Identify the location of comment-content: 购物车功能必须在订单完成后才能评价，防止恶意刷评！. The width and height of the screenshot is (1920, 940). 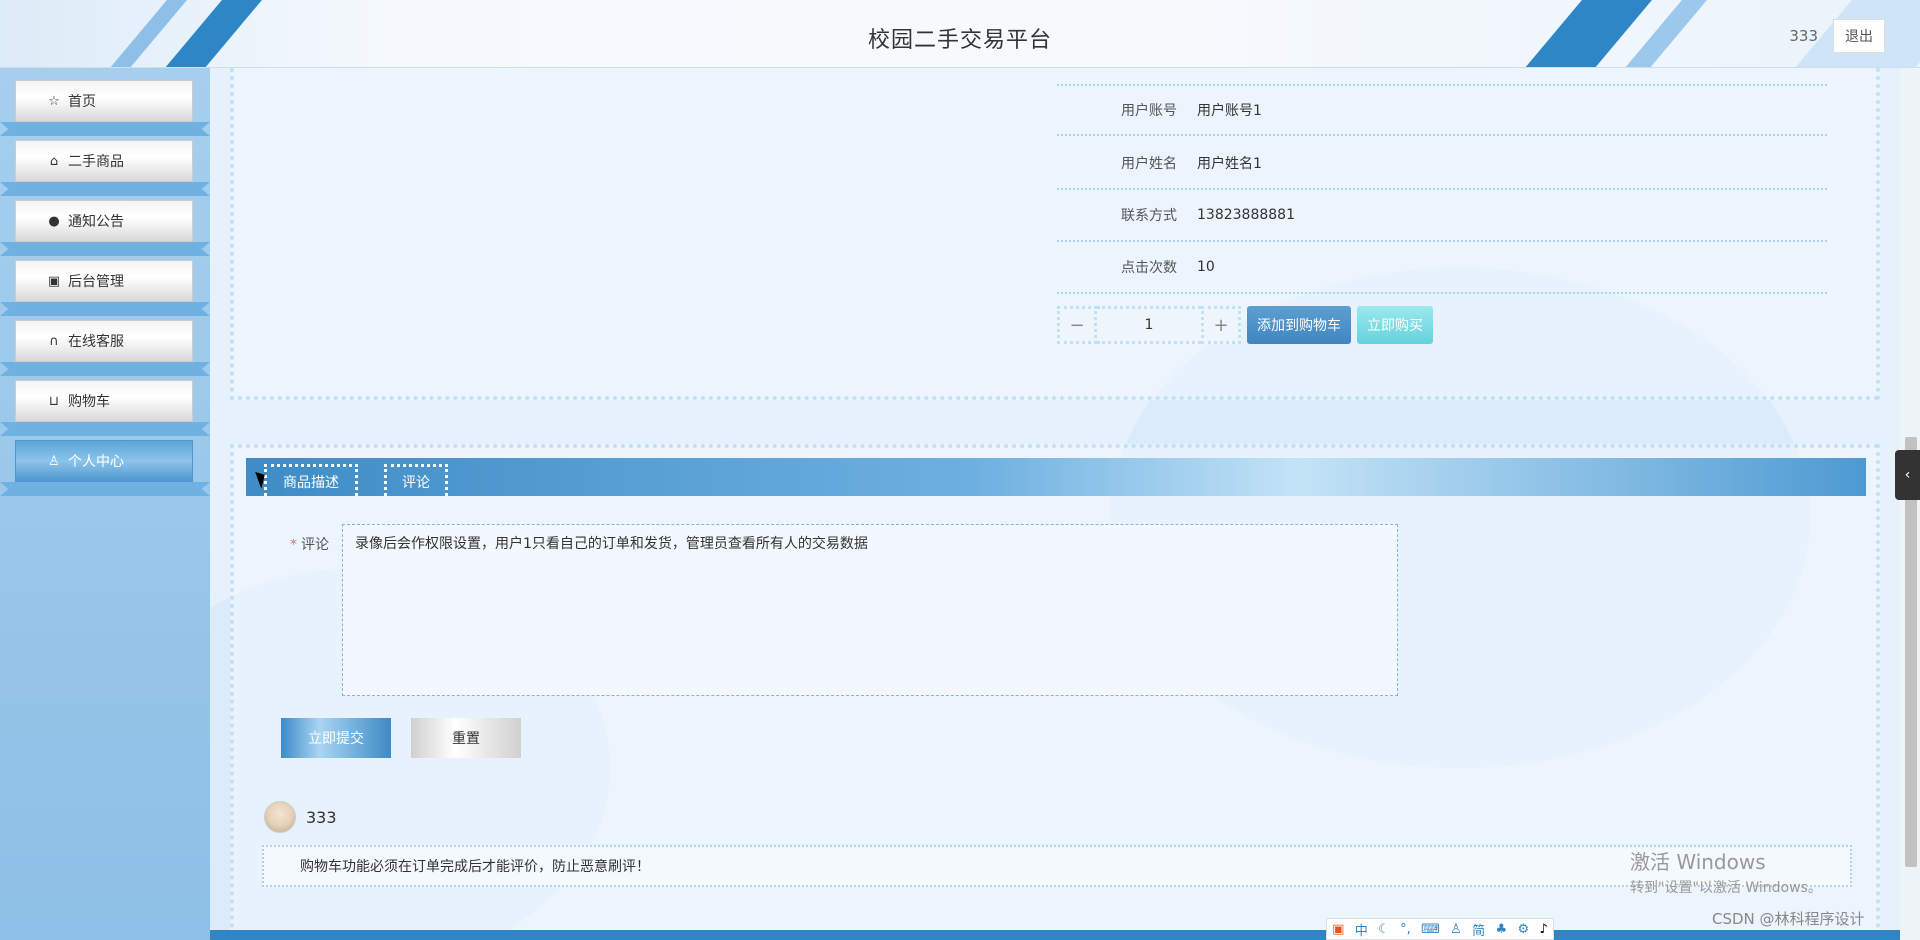
(475, 867).